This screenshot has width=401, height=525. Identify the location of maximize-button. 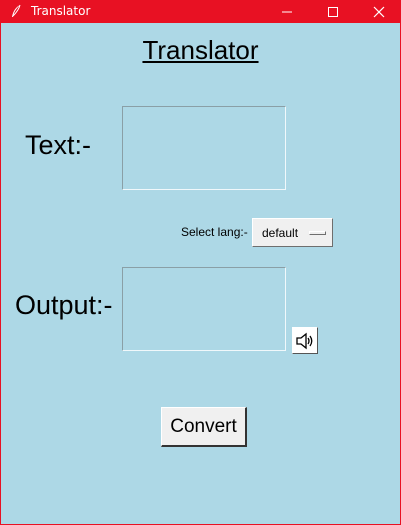
(333, 11).